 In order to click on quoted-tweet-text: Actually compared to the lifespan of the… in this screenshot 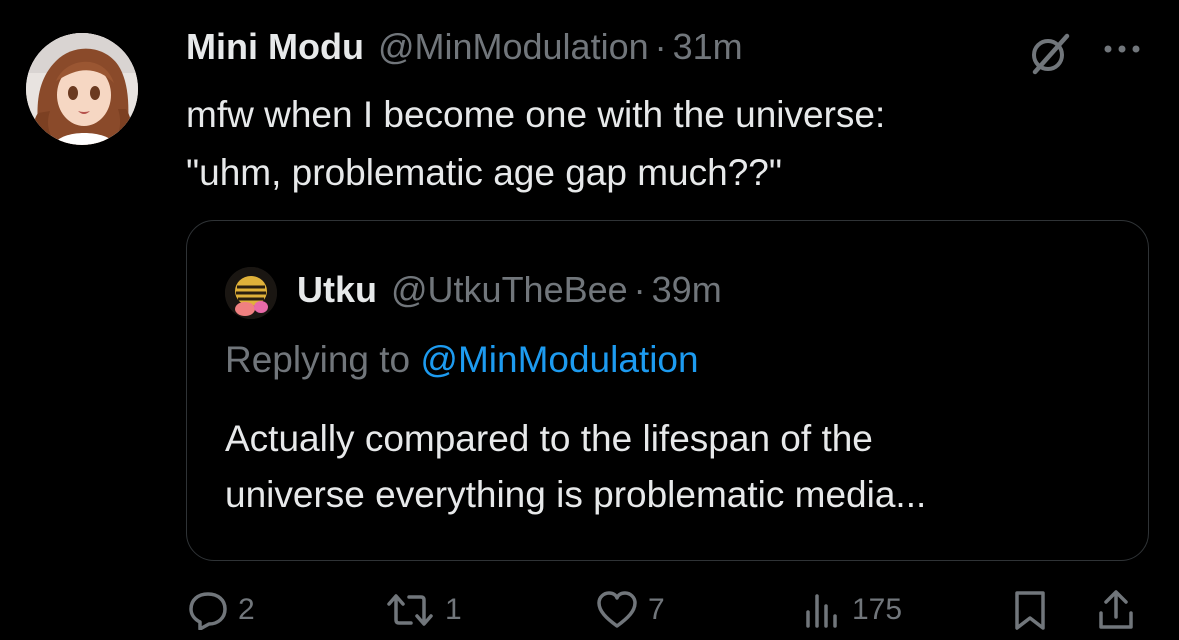, I will do `click(575, 467)`.